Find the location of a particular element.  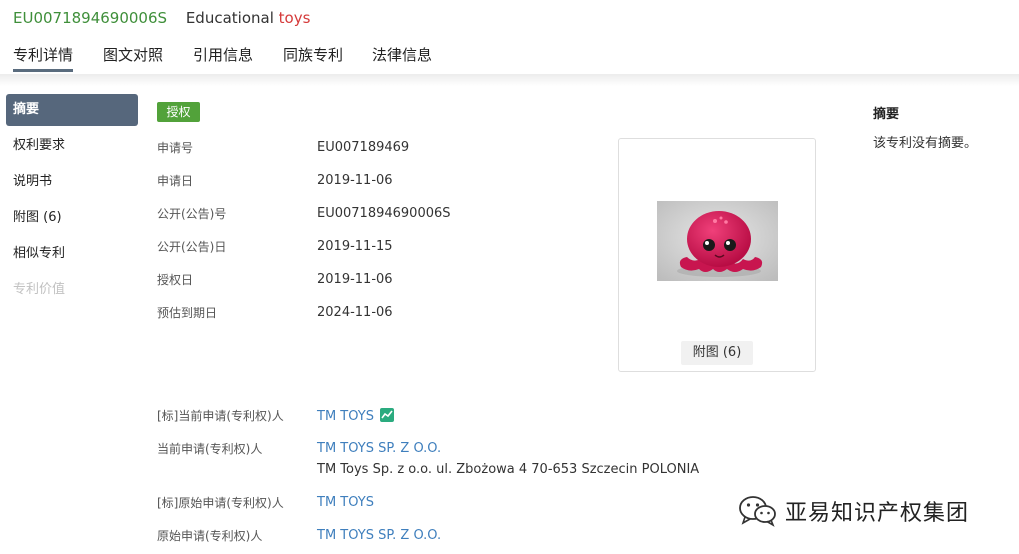

patent-title: EU0071894690006S Educational toys is located at coordinates (161, 18).